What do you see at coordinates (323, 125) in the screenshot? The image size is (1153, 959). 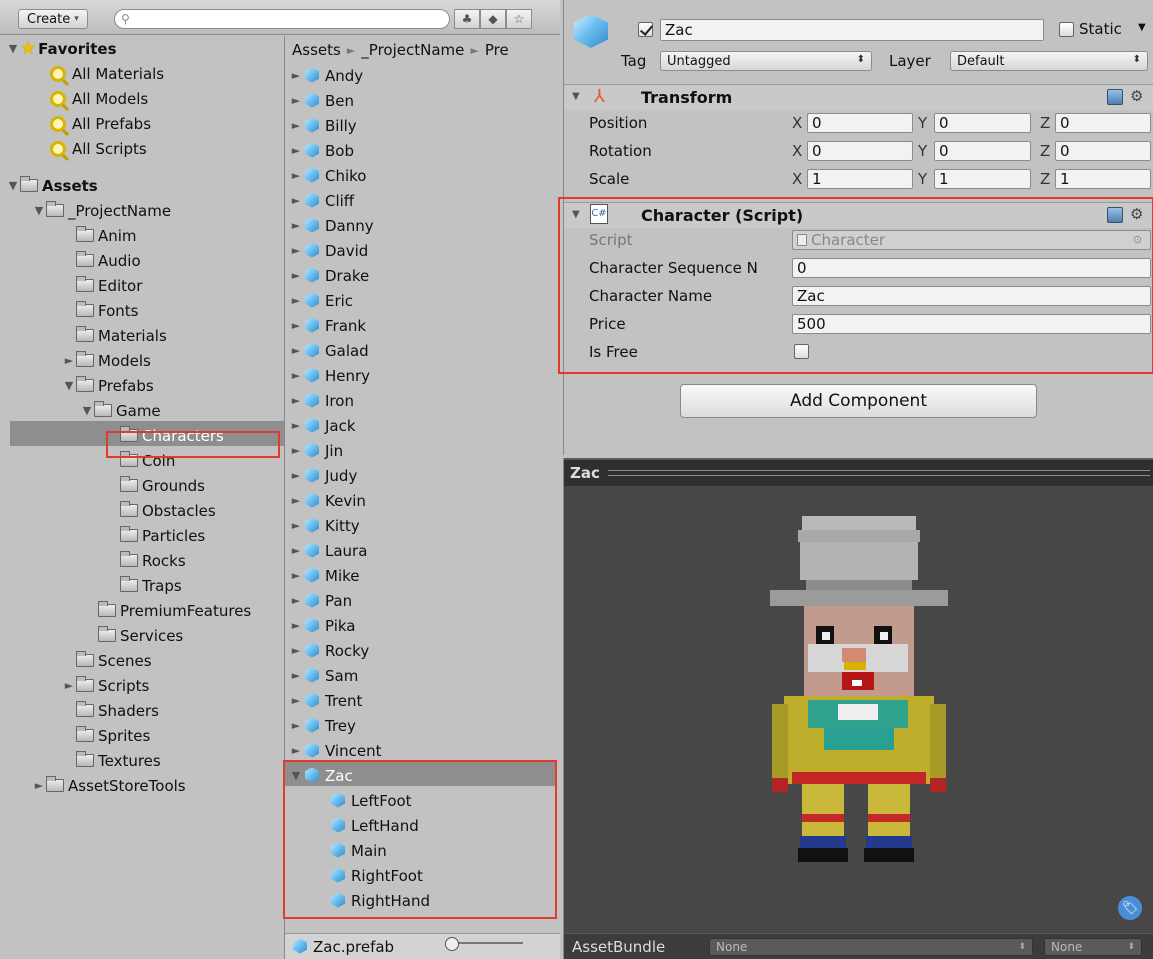 I see `prefab-item: ► Billy` at bounding box center [323, 125].